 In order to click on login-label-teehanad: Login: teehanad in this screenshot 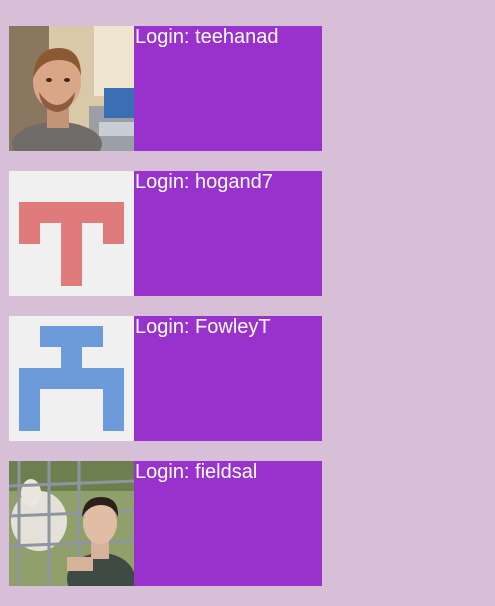, I will do `click(228, 88)`.